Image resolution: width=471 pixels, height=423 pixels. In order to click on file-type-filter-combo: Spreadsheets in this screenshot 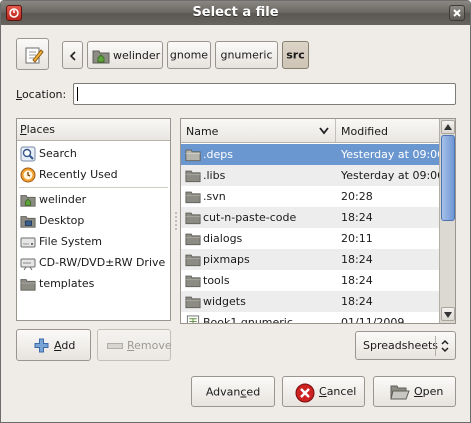, I will do `click(405, 345)`.